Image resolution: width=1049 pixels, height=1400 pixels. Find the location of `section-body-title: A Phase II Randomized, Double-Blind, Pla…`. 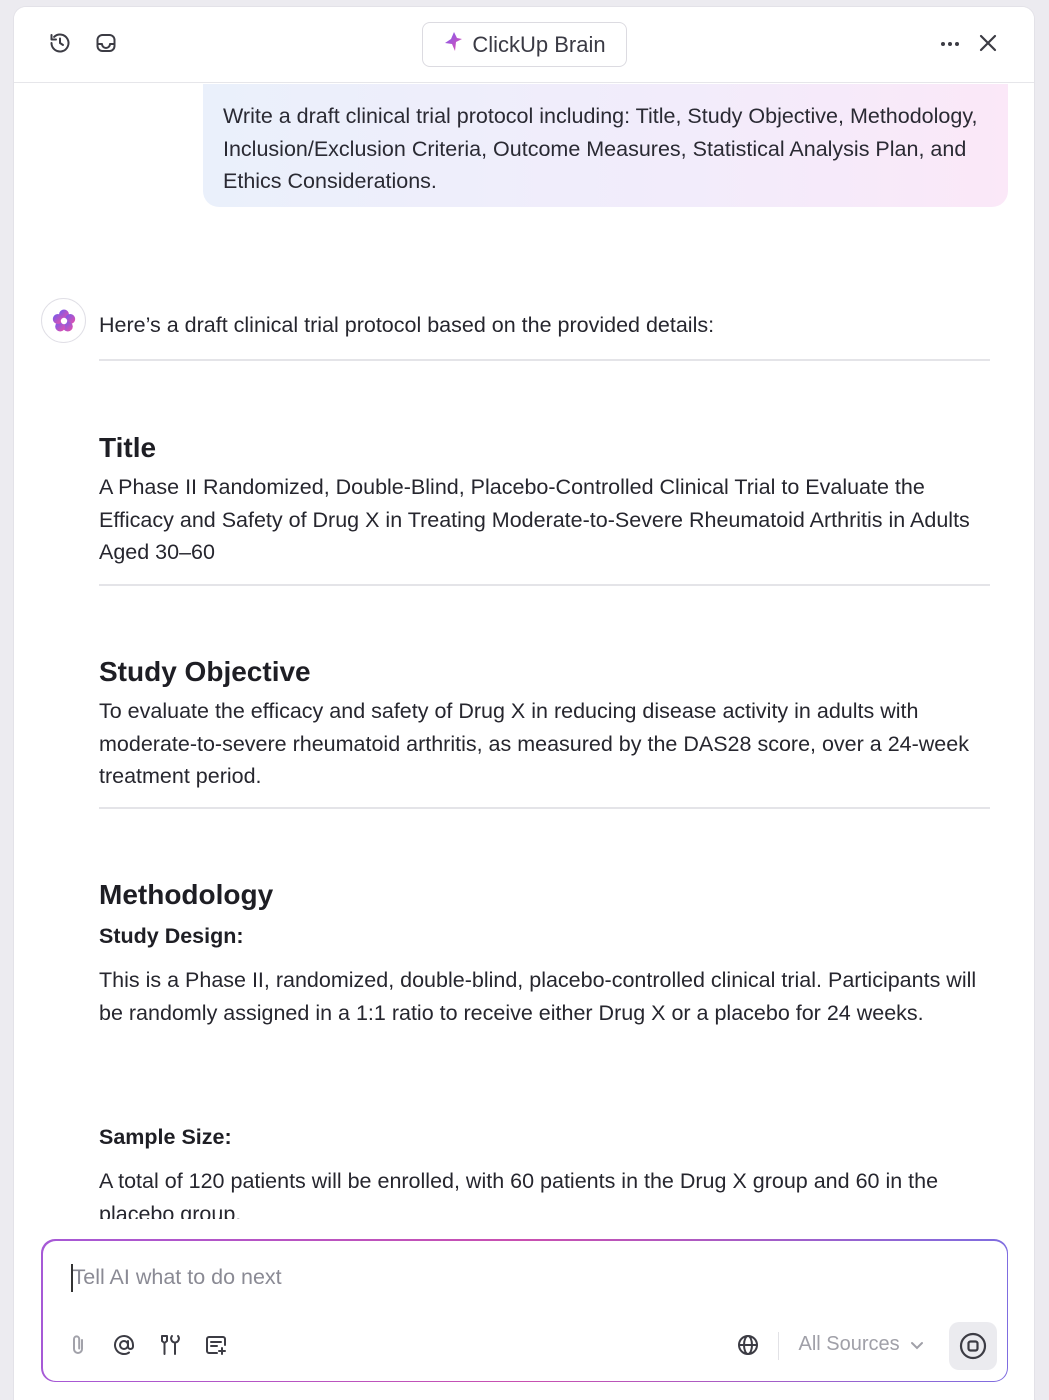

section-body-title: A Phase II Randomized, Double-Blind, Pla… is located at coordinates (534, 519).